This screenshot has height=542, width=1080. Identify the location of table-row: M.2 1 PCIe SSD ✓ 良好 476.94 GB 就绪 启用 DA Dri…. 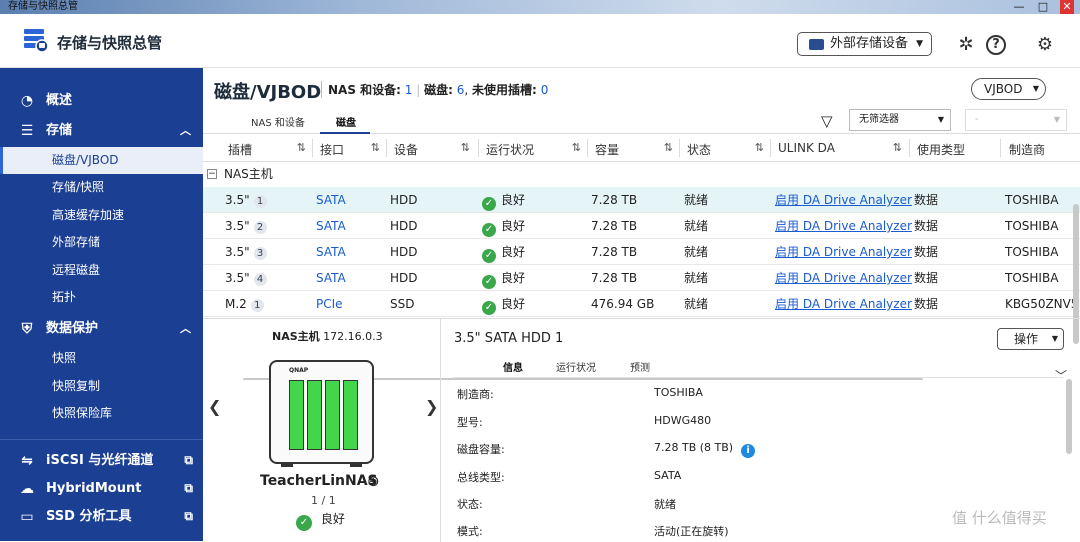
(641, 304).